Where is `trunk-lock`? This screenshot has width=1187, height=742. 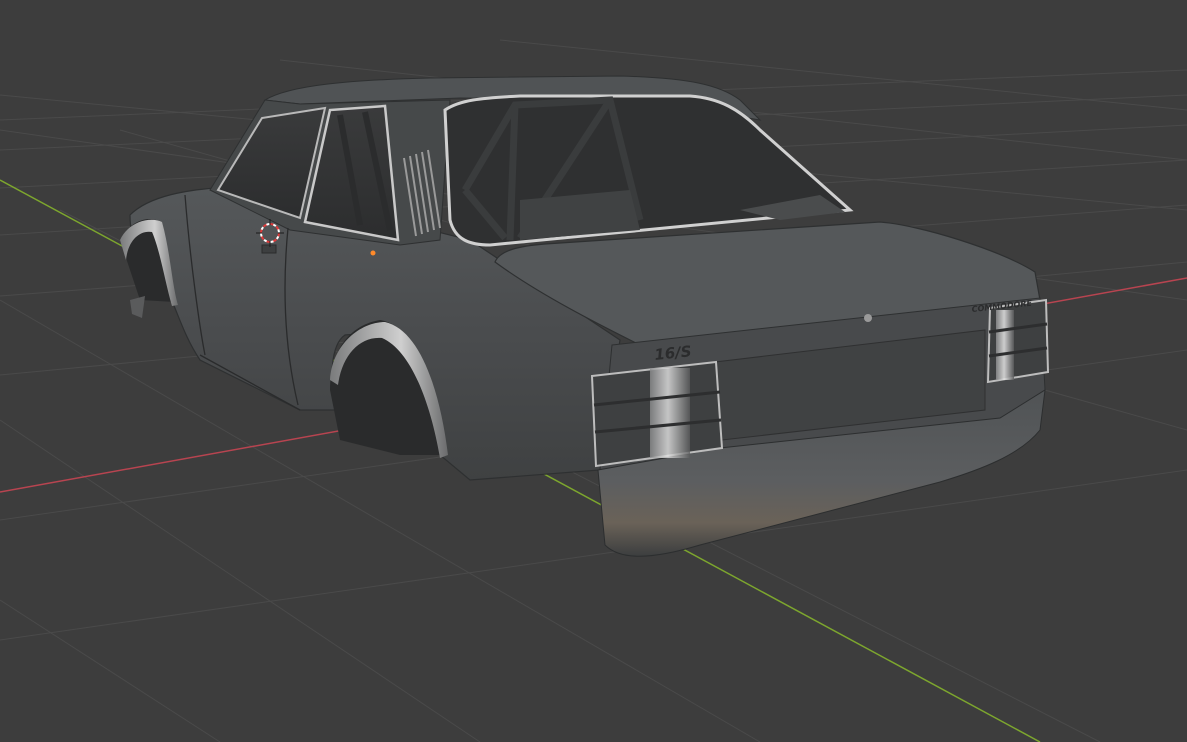 trunk-lock is located at coordinates (868, 318).